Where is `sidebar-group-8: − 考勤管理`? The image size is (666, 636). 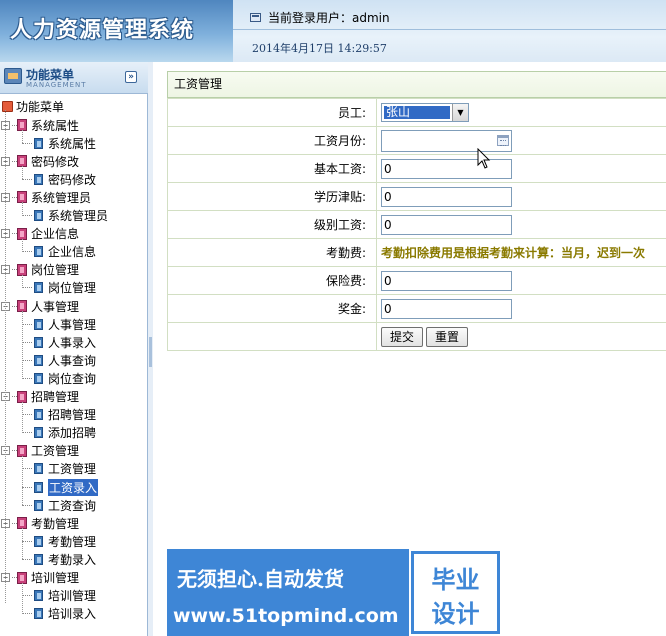
sidebar-group-8: − 考勤管理 is located at coordinates (39, 523).